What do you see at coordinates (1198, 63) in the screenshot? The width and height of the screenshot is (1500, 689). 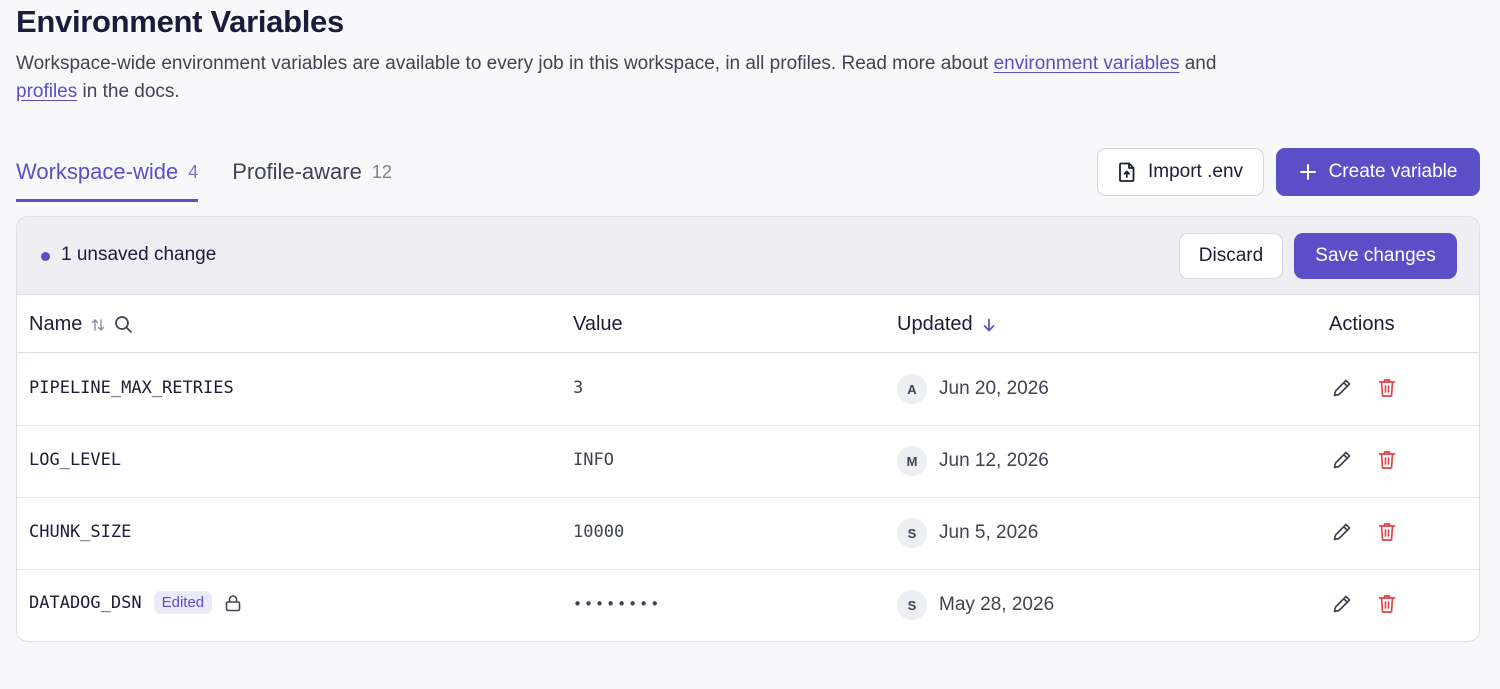 I see `description-text: and` at bounding box center [1198, 63].